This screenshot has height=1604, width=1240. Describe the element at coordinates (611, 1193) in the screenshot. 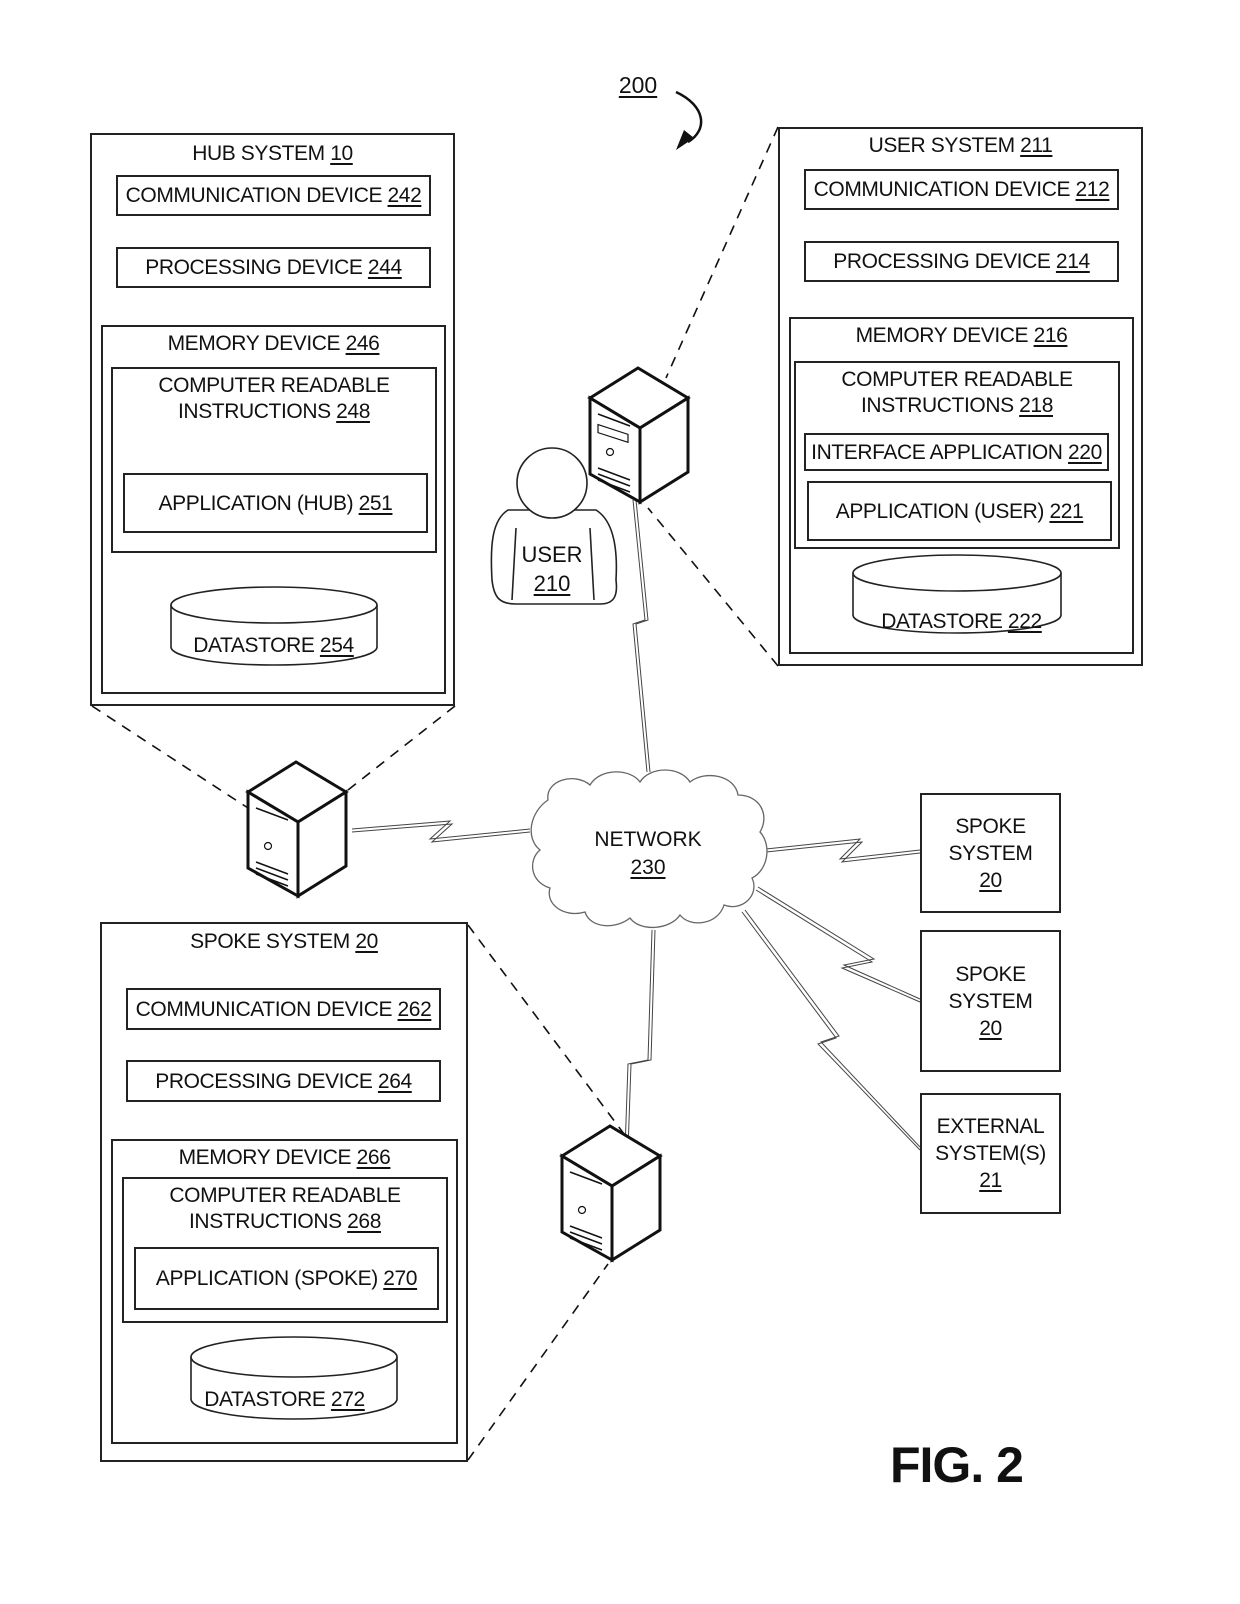

I see `spoke-server-icon` at that location.